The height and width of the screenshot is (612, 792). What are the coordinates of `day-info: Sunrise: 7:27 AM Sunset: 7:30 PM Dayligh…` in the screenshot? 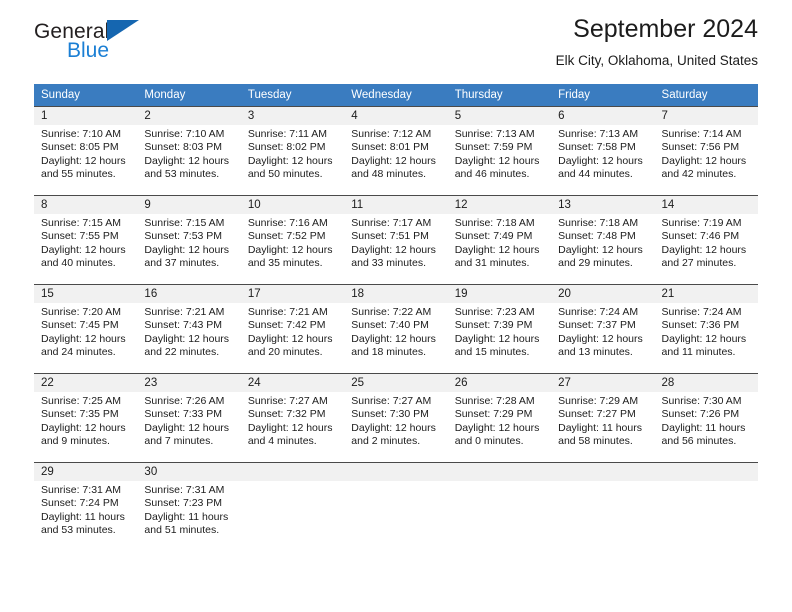 It's located at (395, 420).